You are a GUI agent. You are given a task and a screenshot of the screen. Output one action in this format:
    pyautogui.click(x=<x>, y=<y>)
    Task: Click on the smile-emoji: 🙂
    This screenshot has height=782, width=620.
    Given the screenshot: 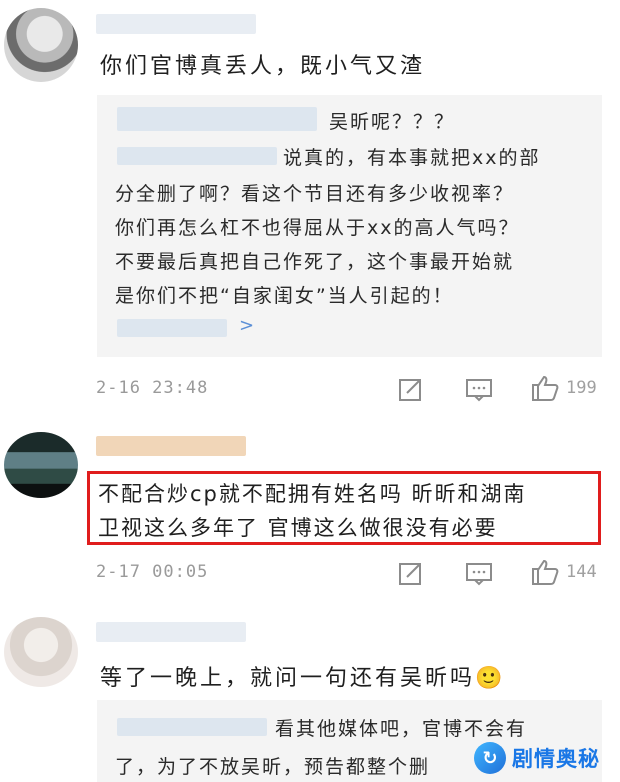 What is the action you would take?
    pyautogui.click(x=490, y=678)
    